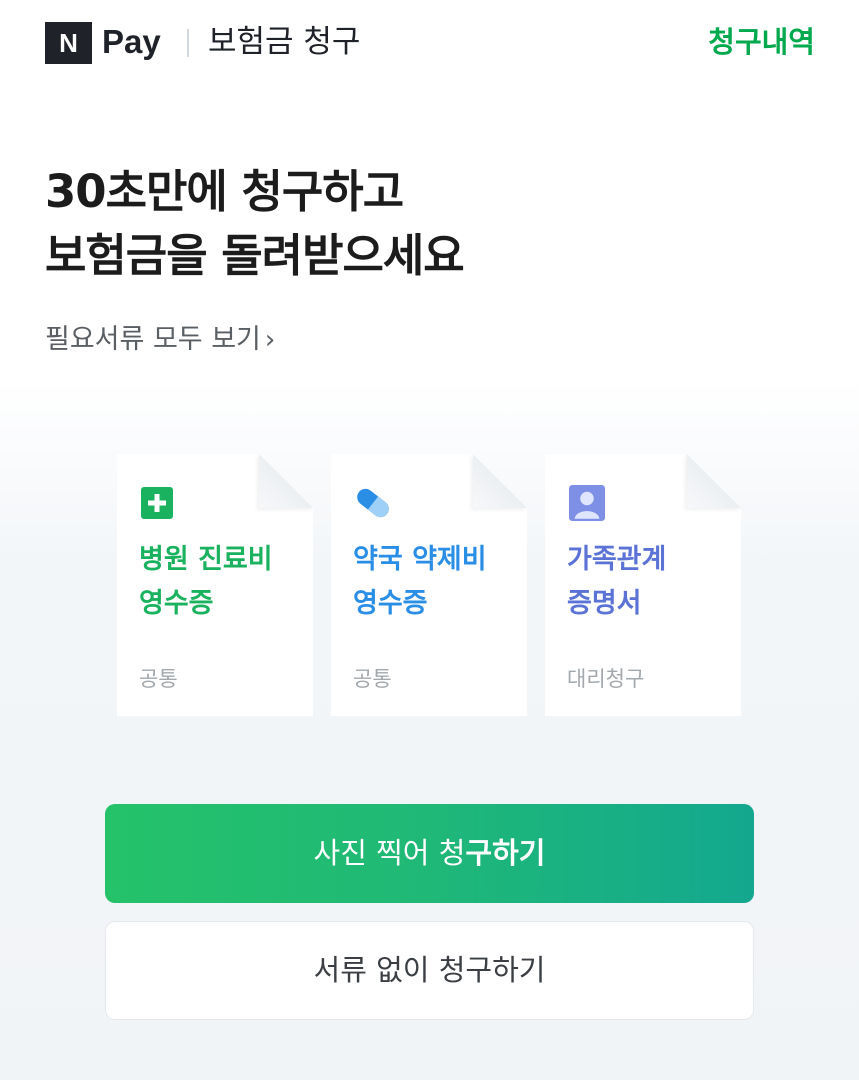 The image size is (859, 1080). I want to click on doc-card-hospital-receipt: 병원 진료비 영수증 공통, so click(215, 585).